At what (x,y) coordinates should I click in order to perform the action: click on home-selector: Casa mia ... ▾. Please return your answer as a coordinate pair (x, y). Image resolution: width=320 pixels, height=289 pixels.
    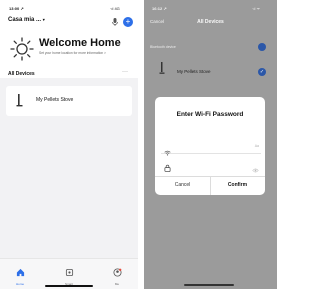
    Looking at the image, I should click on (26, 20).